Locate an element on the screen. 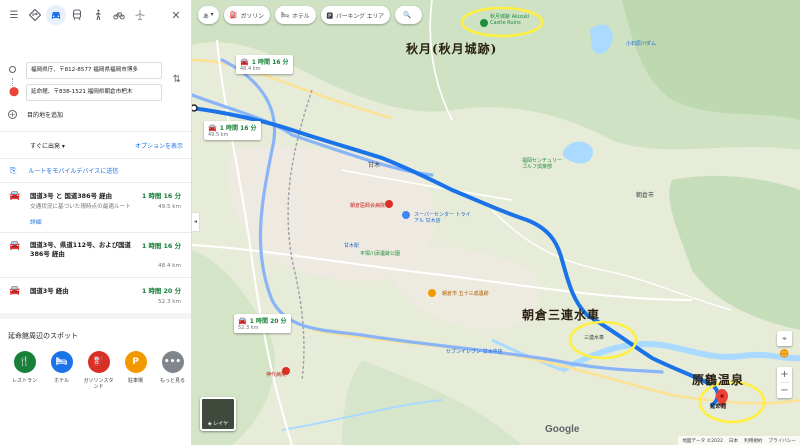 The image size is (800, 445). parking-icon: P is located at coordinates (135, 362).